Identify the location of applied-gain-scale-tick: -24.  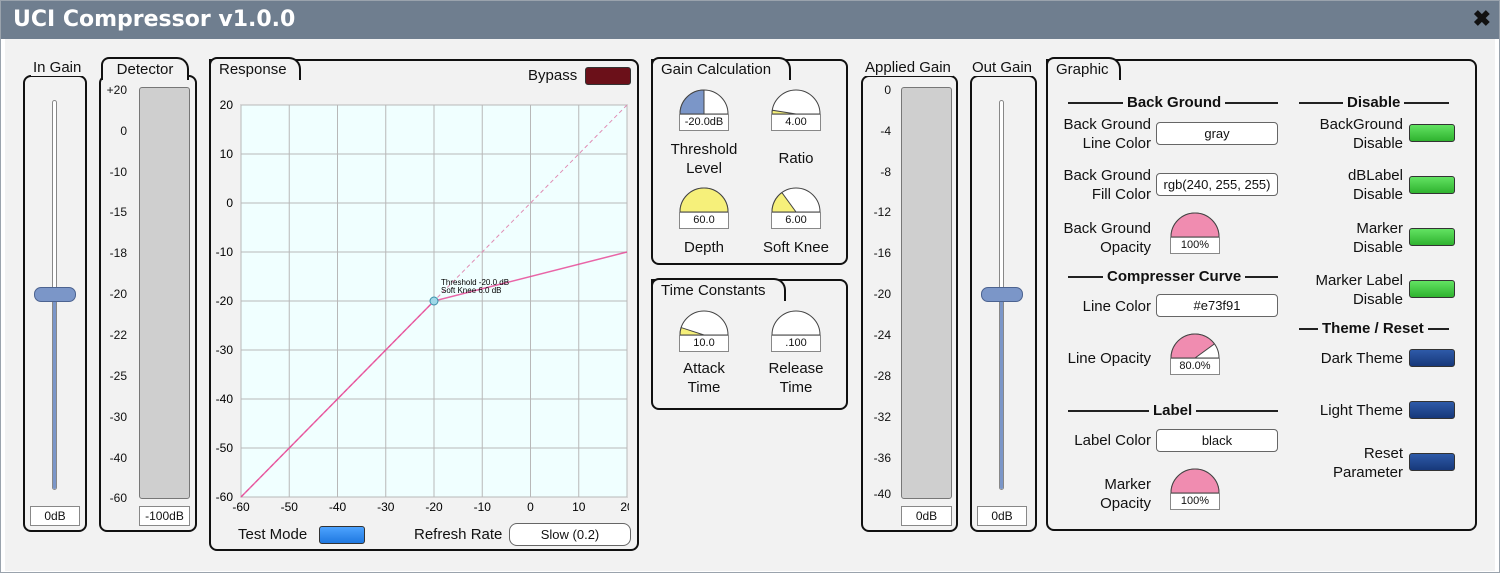
(882, 335).